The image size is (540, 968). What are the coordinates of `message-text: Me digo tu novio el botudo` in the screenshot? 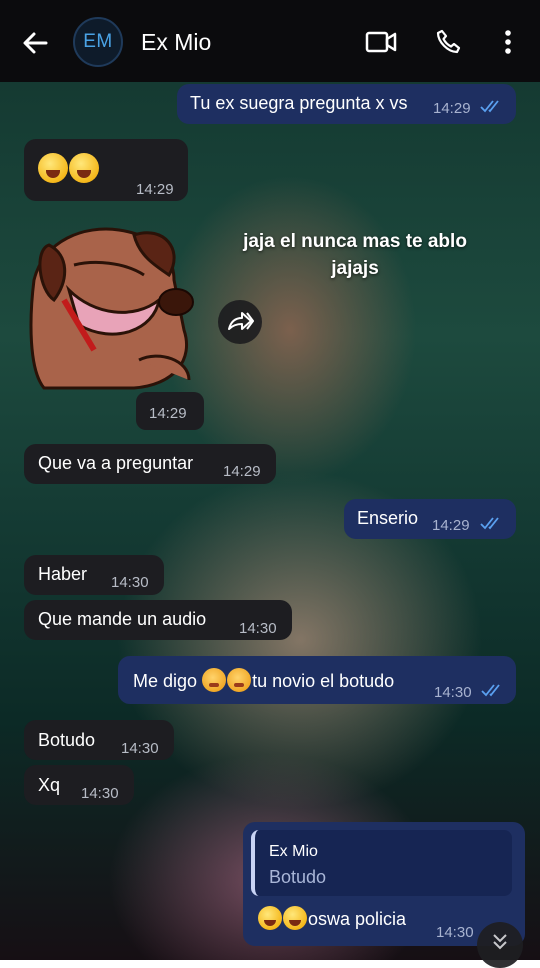 It's located at (263, 680).